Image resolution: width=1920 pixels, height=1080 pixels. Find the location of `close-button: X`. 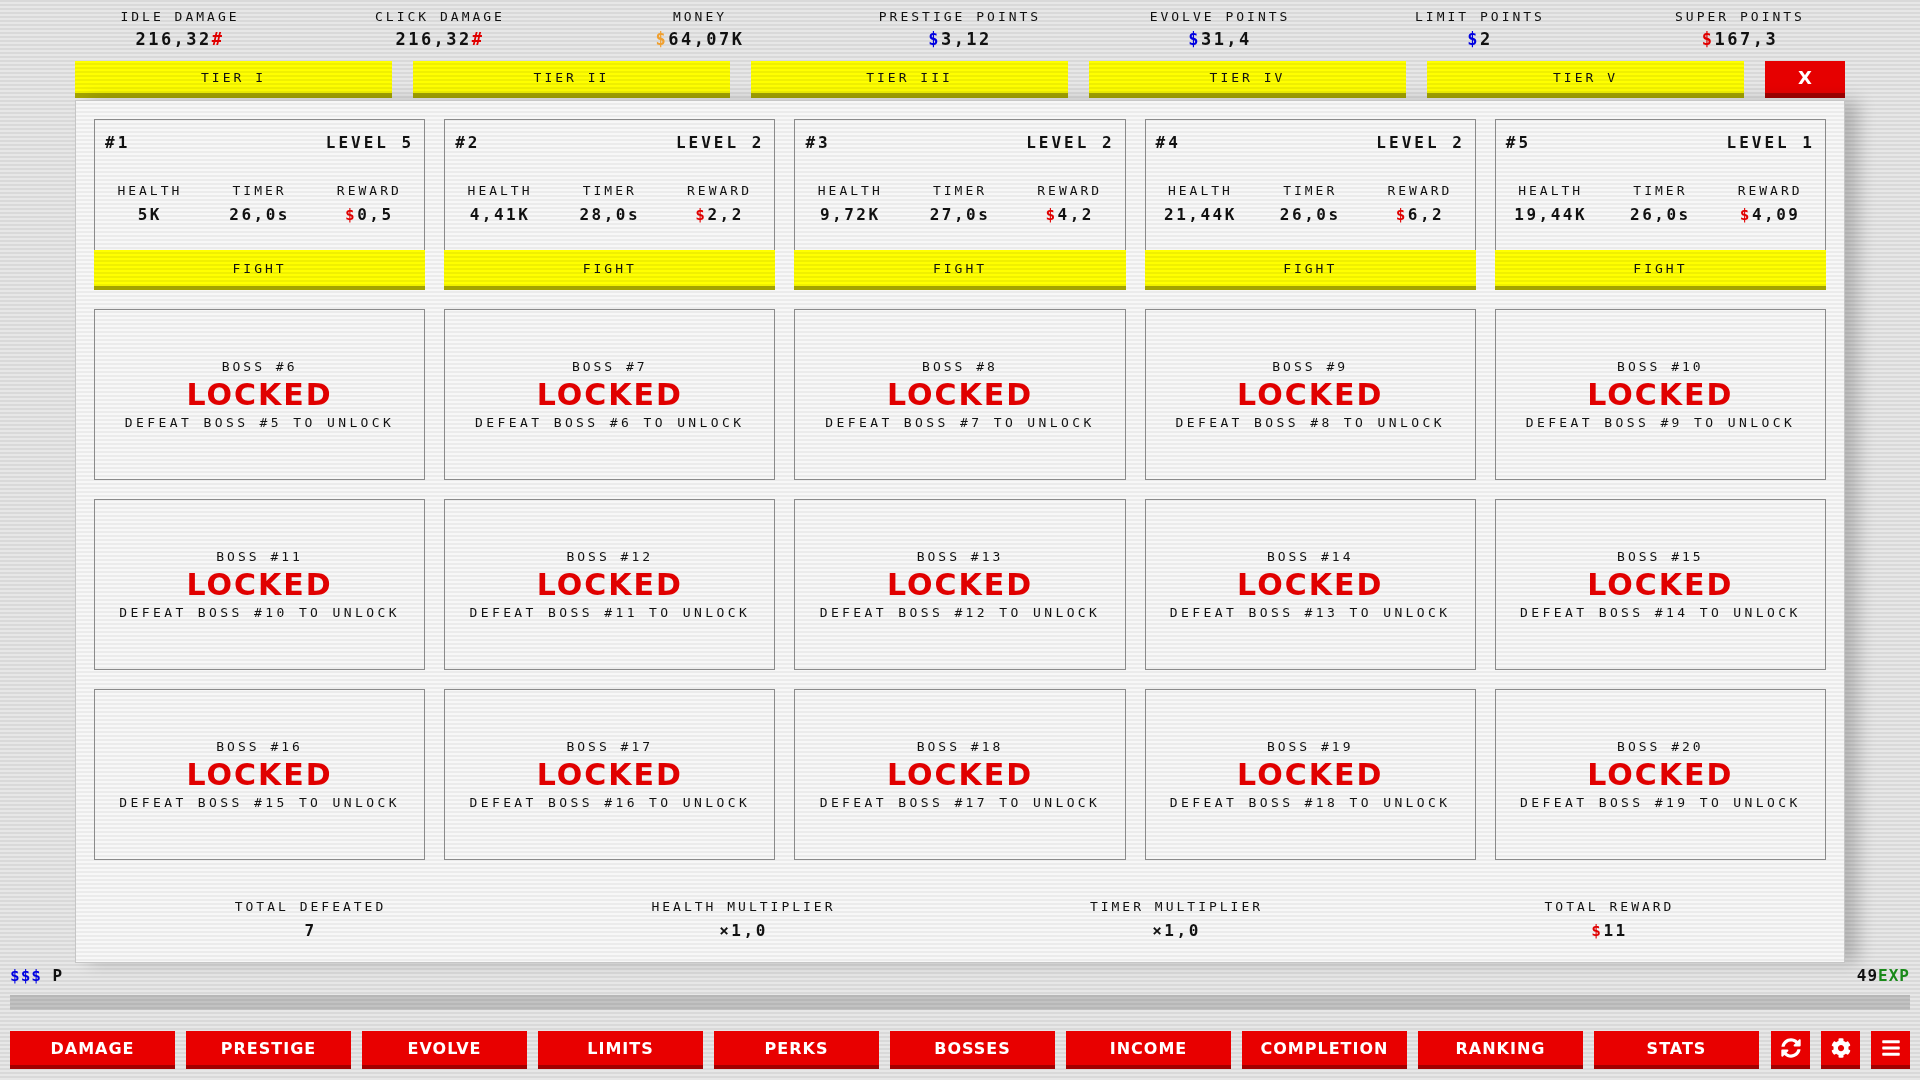

close-button: X is located at coordinates (1805, 79).